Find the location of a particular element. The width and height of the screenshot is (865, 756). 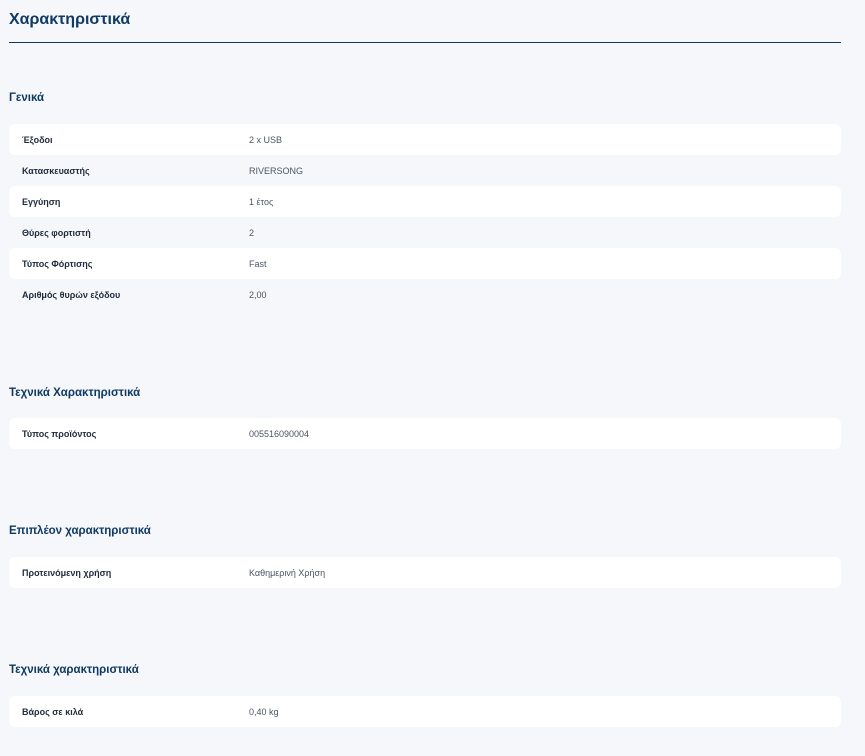

spec-value: 1 έτος is located at coordinates (261, 201).